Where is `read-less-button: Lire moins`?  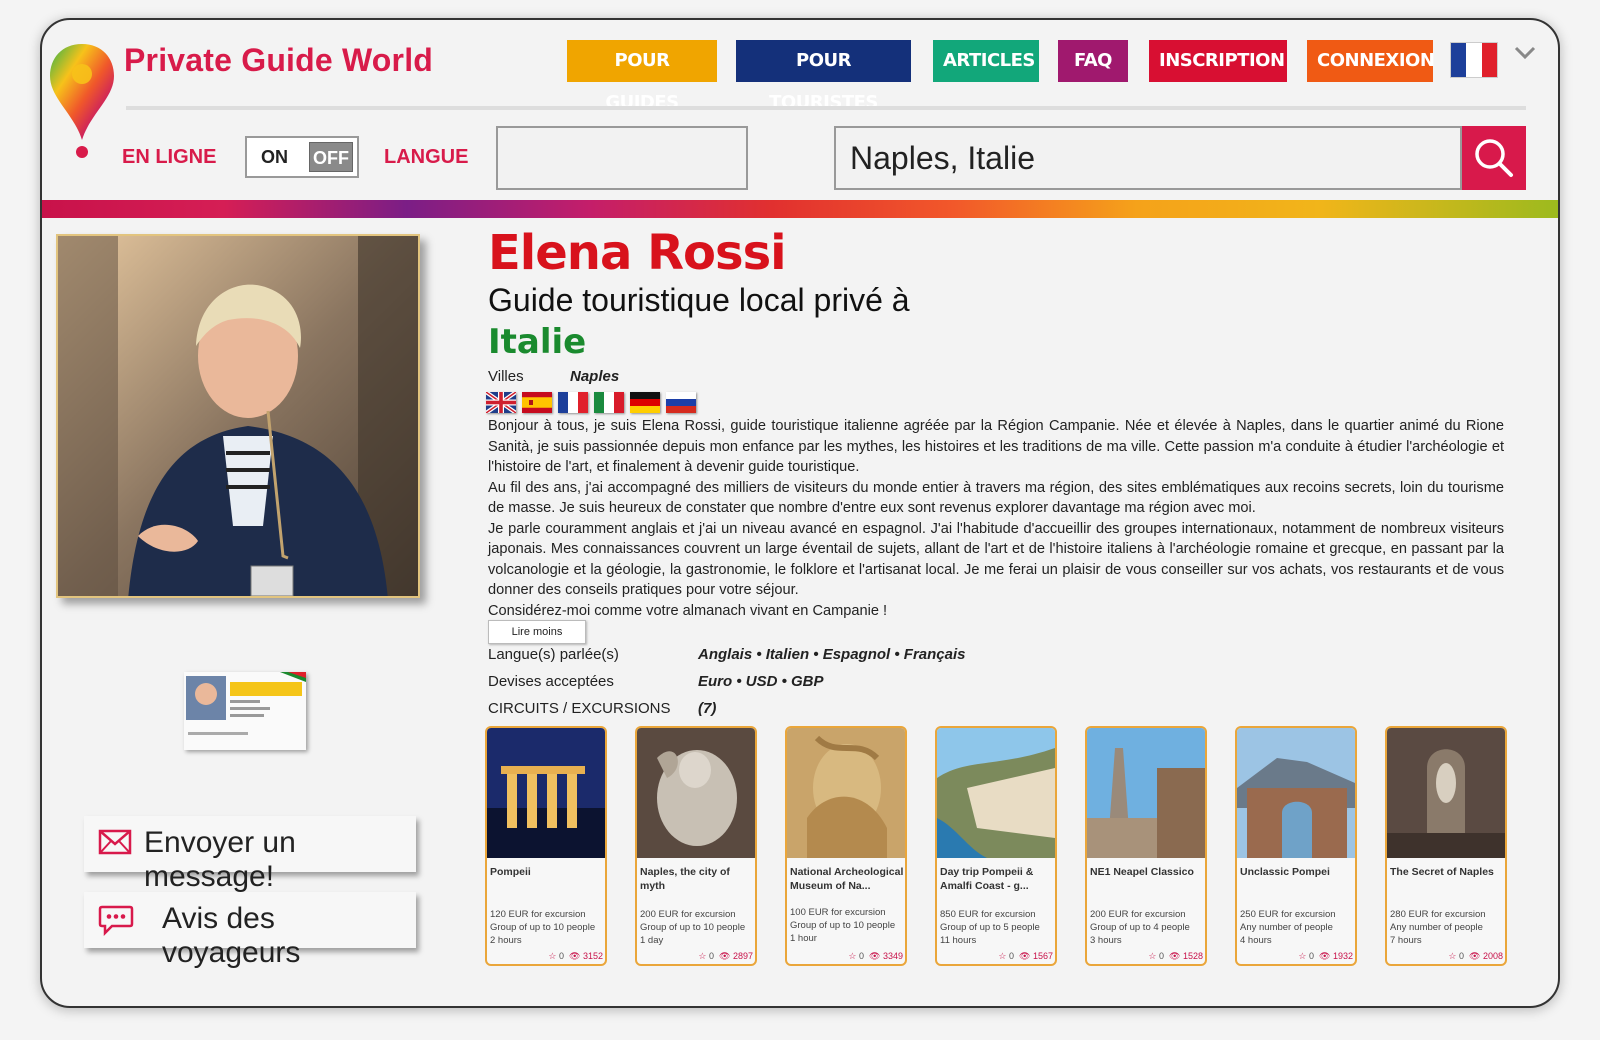
read-less-button: Lire moins is located at coordinates (537, 632).